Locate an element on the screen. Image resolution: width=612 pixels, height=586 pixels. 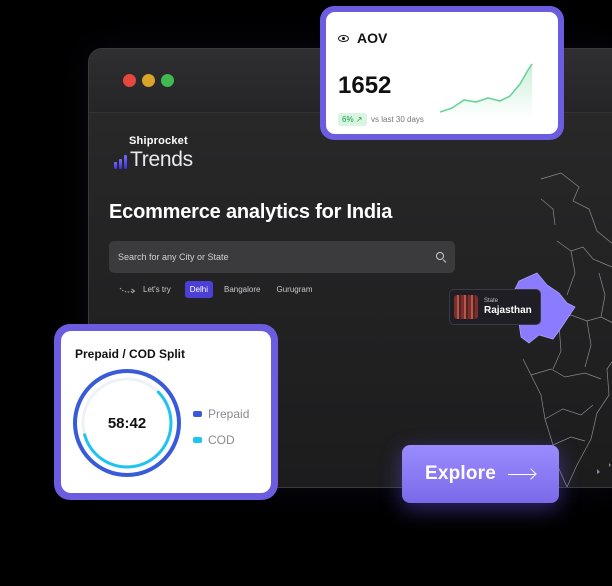
explore-button: Explore is located at coordinates (480, 474).